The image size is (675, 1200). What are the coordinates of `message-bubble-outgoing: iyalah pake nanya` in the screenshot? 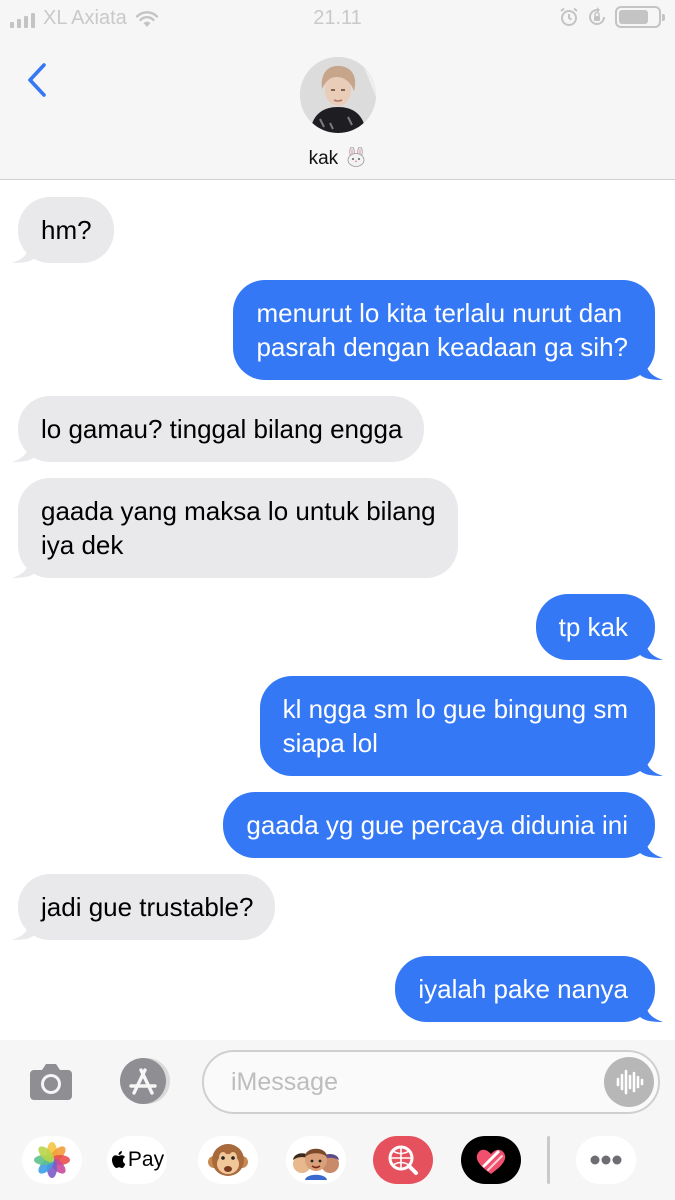 It's located at (529, 989).